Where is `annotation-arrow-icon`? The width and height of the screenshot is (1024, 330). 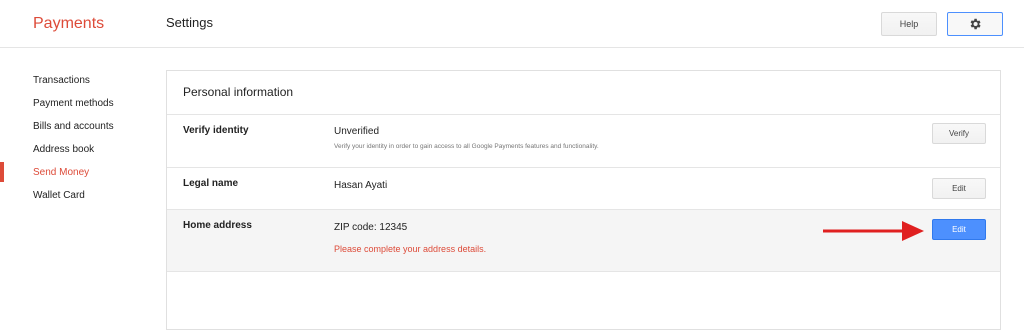
annotation-arrow-icon is located at coordinates (873, 231).